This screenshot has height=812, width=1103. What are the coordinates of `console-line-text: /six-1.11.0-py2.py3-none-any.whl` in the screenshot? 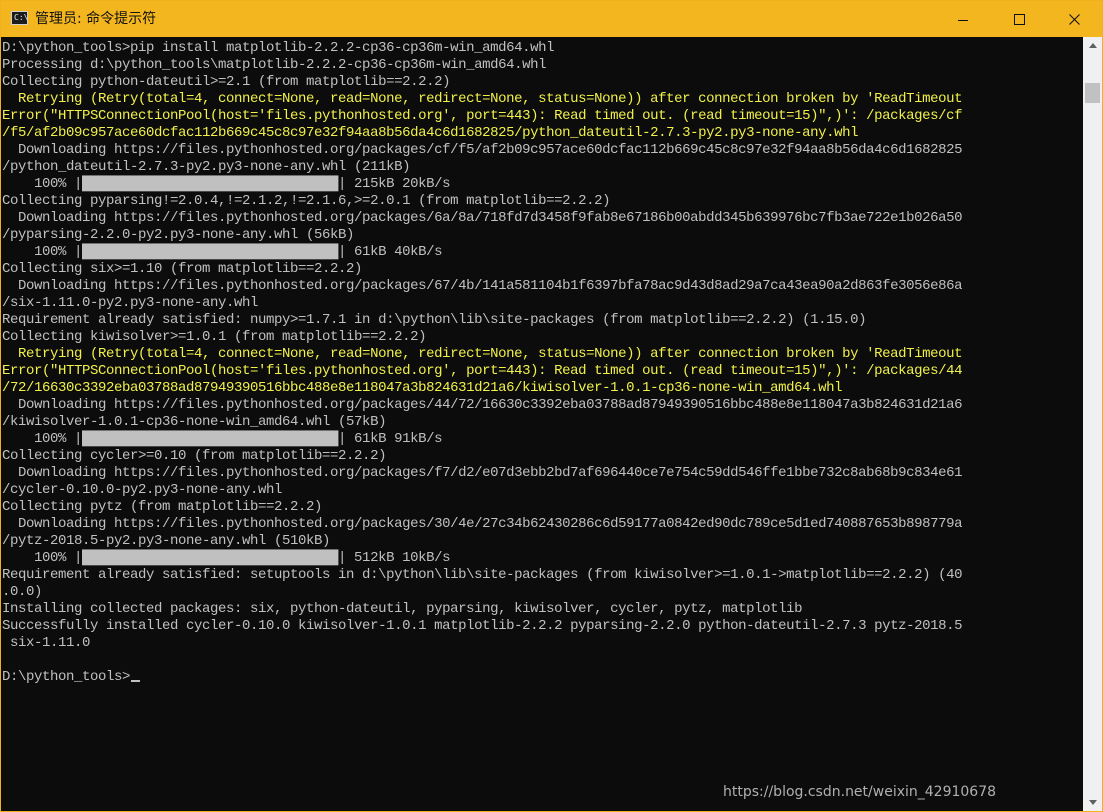 It's located at (130, 303).